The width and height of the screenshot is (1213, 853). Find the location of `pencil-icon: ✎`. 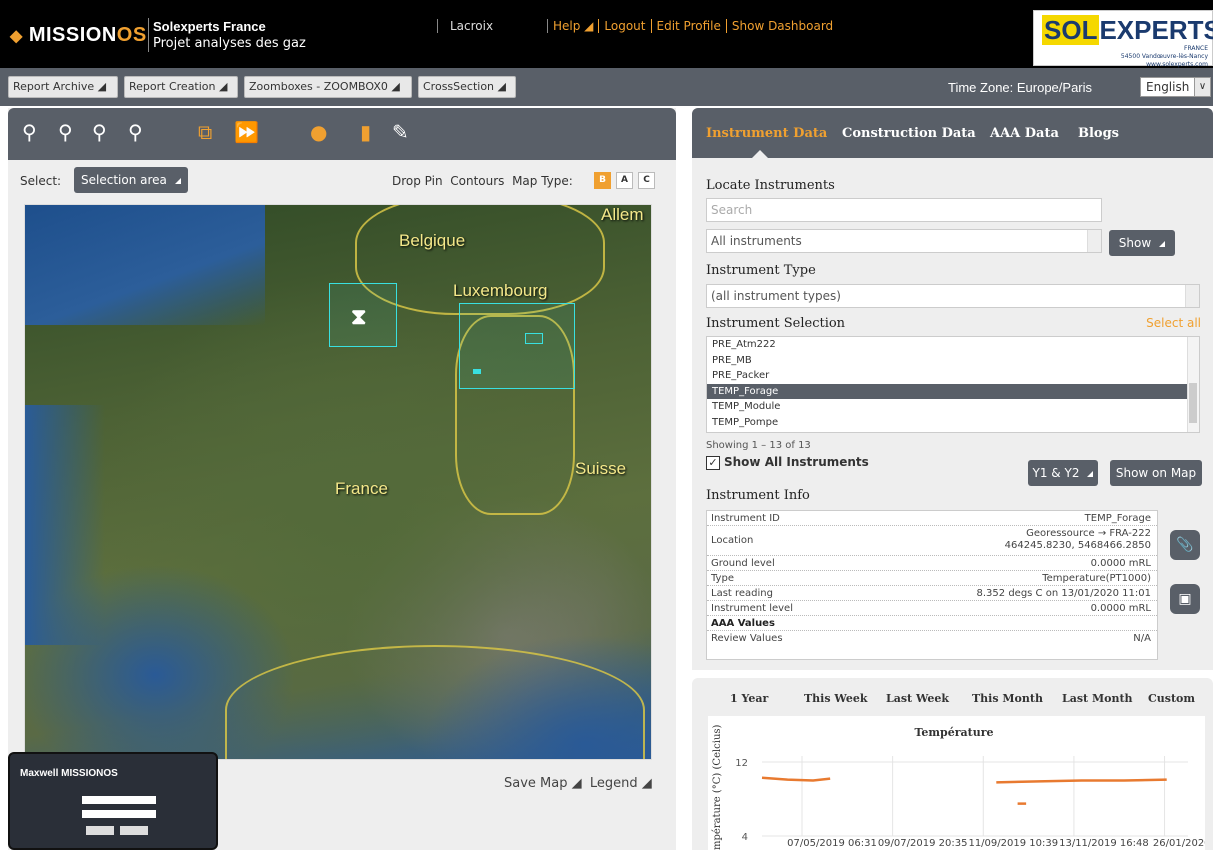

pencil-icon: ✎ is located at coordinates (400, 132).